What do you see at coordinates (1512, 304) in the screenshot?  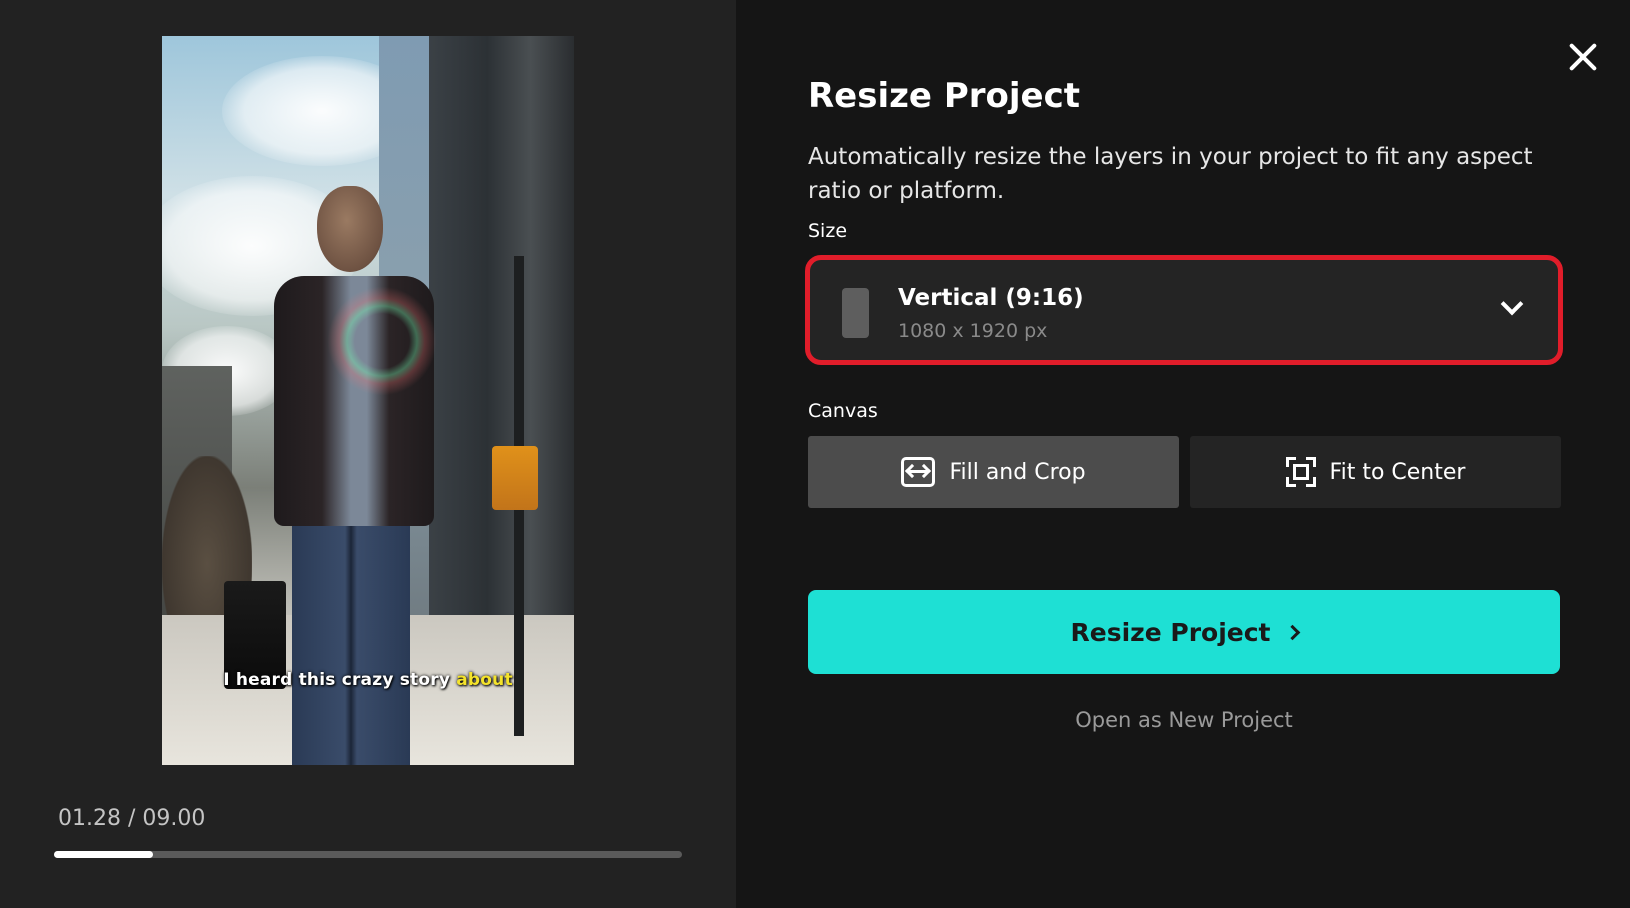 I see `chevron-down-icon` at bounding box center [1512, 304].